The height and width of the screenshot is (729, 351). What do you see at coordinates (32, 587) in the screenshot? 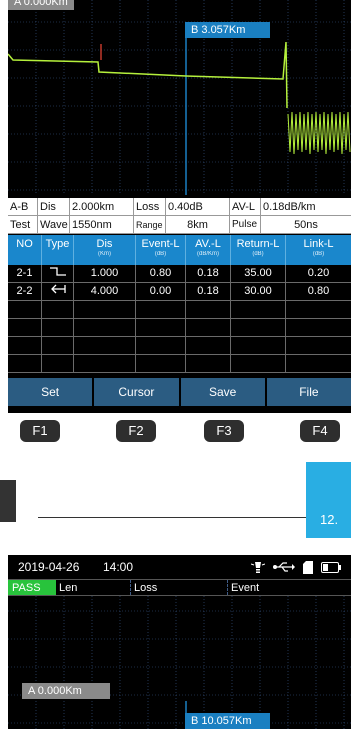
I see `result-badge: PASS` at bounding box center [32, 587].